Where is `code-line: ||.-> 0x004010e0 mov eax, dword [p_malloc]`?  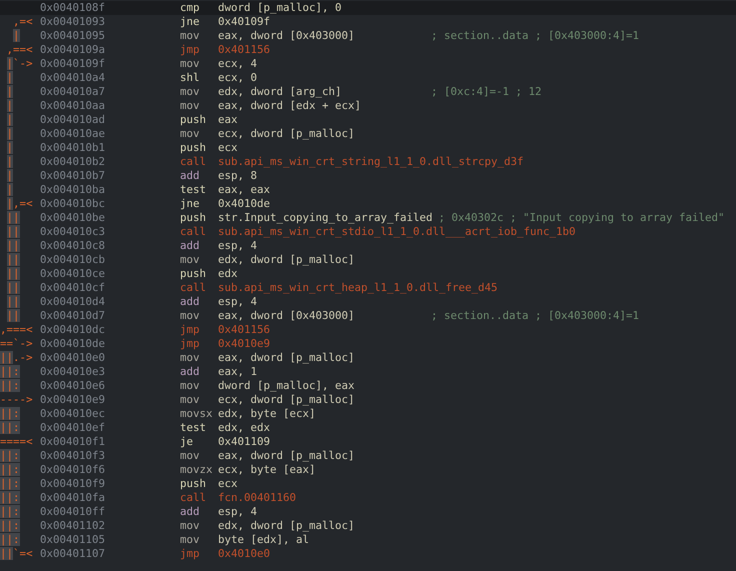 code-line: ||.-> 0x004010e0 mov eax, dword [p_malloc] is located at coordinates (368, 358).